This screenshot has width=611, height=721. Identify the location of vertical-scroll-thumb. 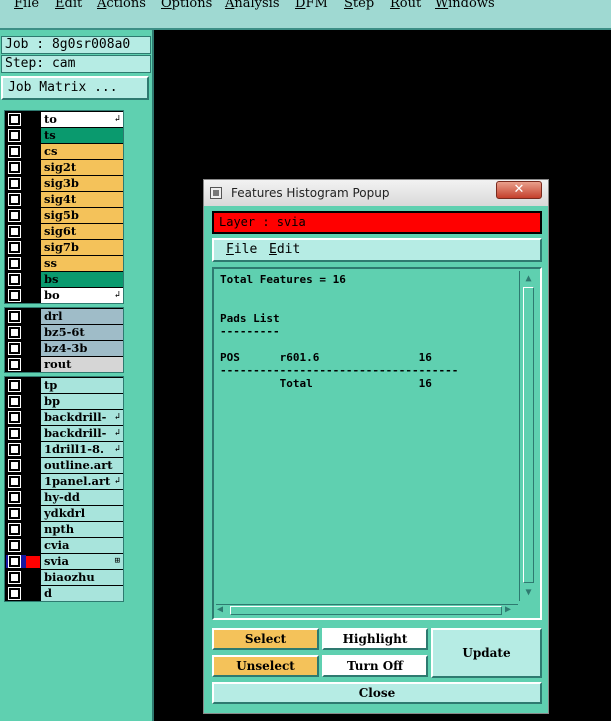
(528, 435).